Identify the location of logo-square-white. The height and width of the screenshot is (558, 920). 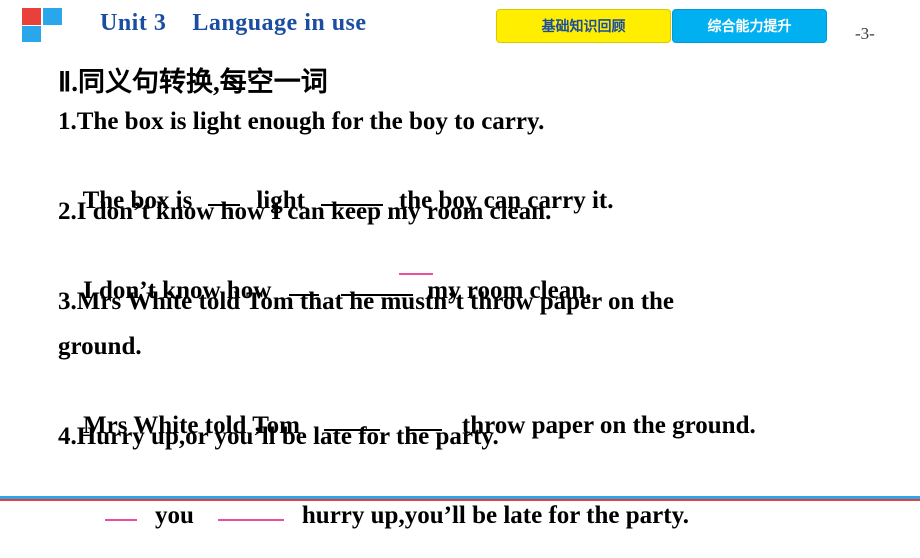
(52, 34).